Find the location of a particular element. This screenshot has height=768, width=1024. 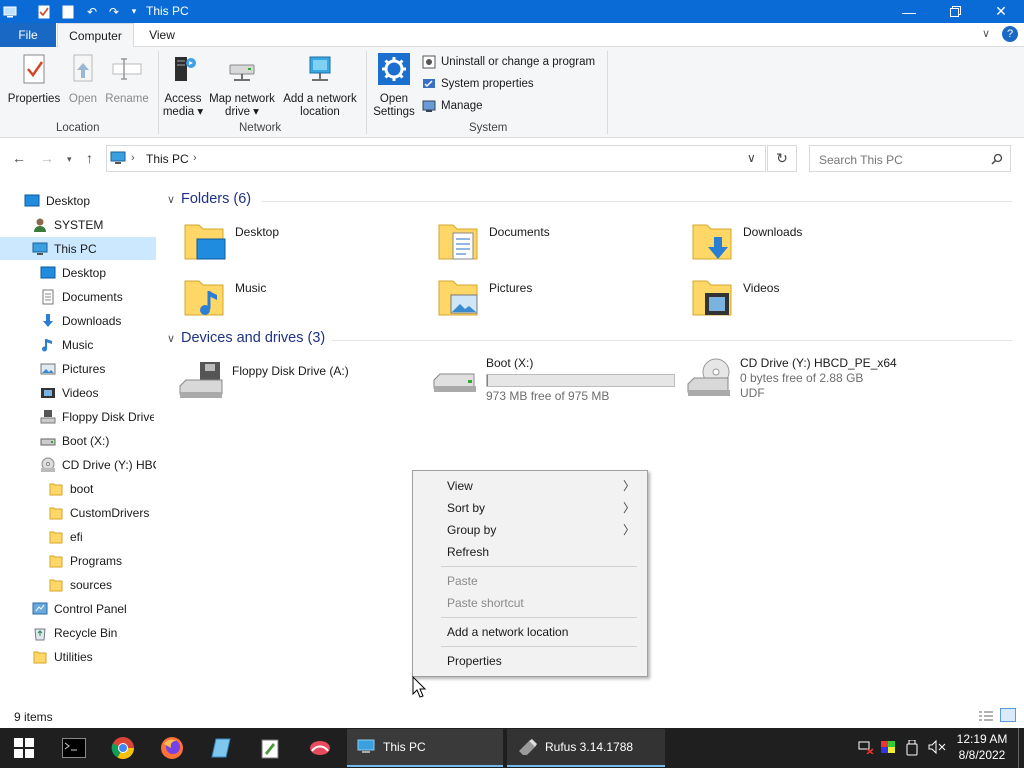

menu-item-view: View is located at coordinates (460, 486).